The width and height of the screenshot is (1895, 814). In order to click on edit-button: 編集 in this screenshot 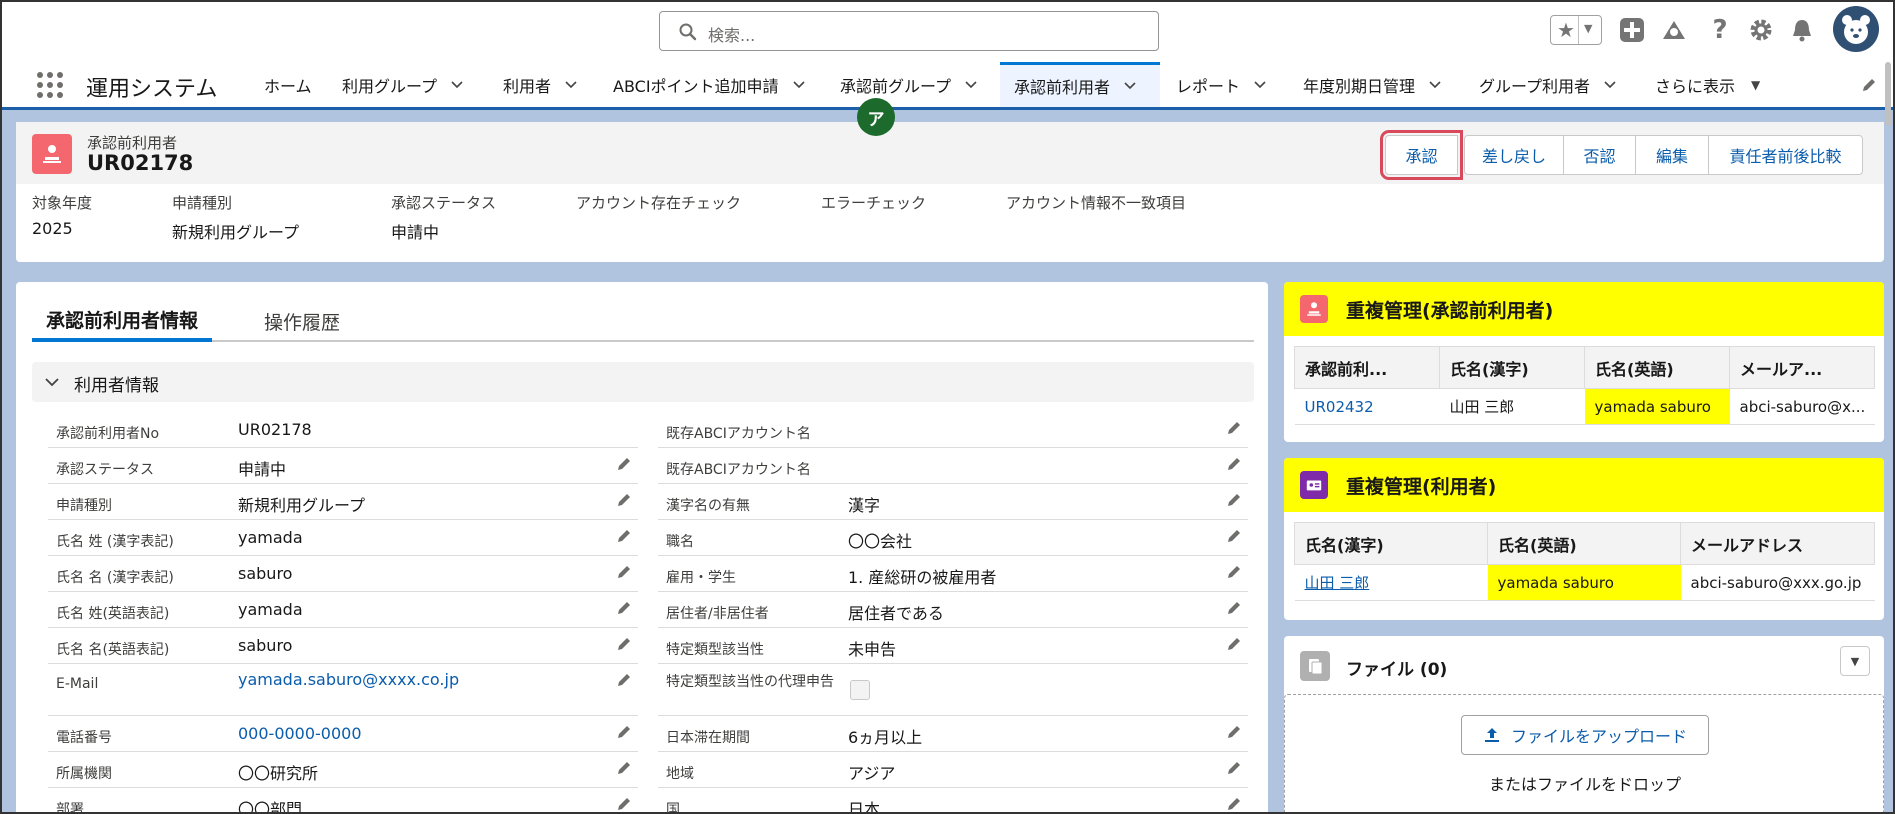, I will do `click(1672, 155)`.